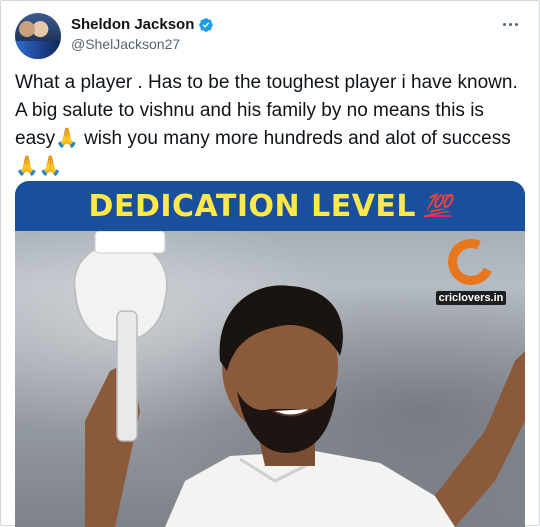 The width and height of the screenshot is (540, 527). I want to click on author-name: Sheldon Jackson, so click(132, 24).